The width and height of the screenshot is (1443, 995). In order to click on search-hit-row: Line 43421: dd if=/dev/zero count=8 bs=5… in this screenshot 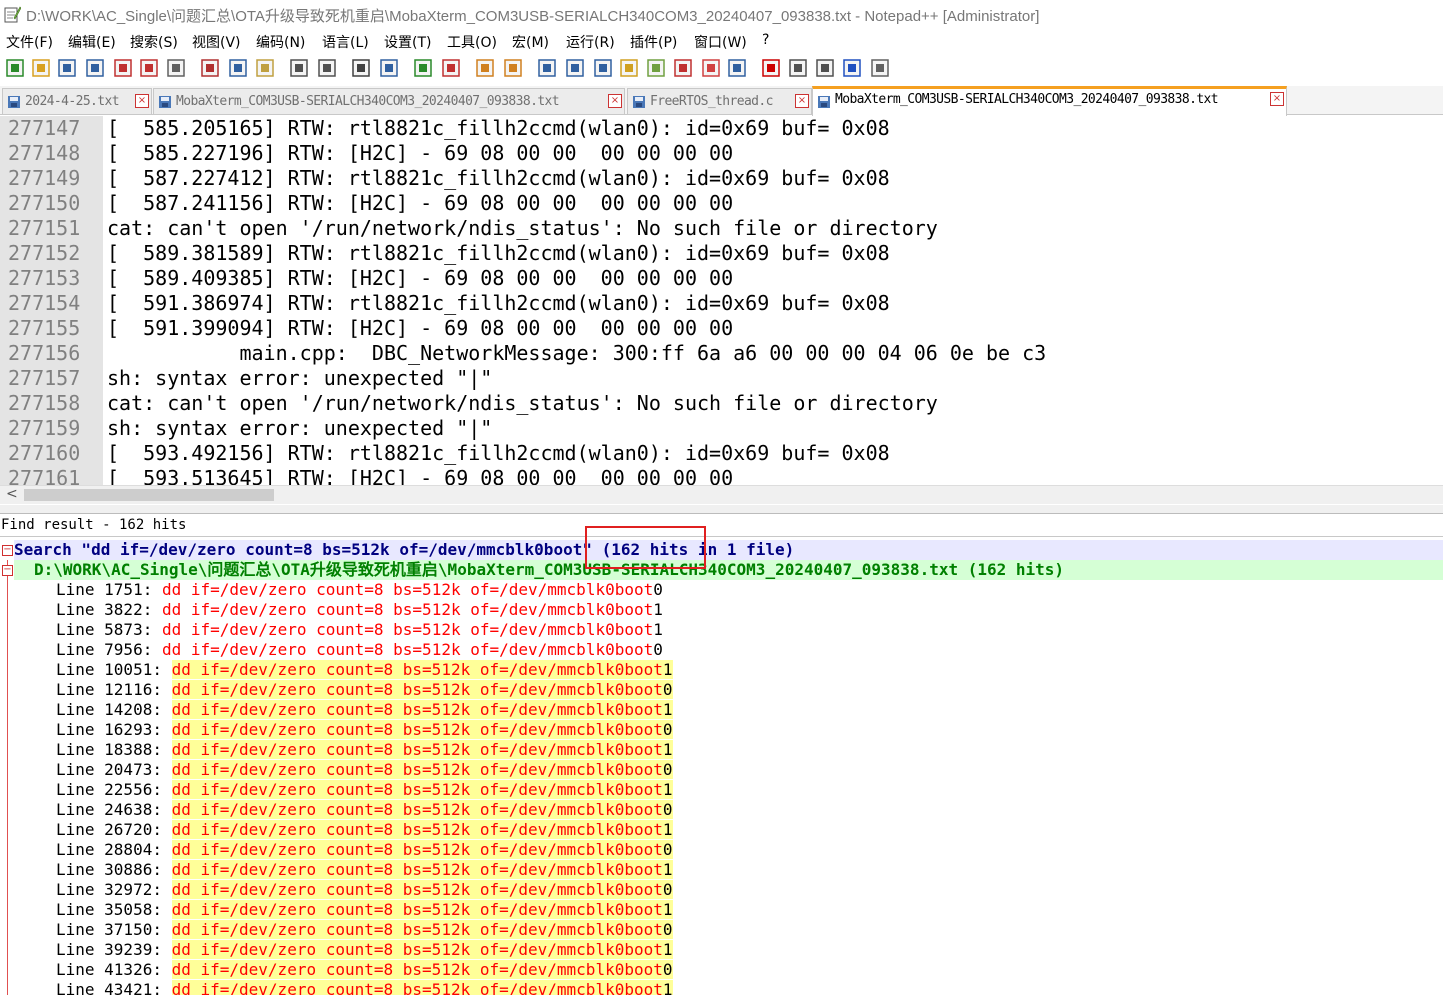, I will do `click(364, 987)`.